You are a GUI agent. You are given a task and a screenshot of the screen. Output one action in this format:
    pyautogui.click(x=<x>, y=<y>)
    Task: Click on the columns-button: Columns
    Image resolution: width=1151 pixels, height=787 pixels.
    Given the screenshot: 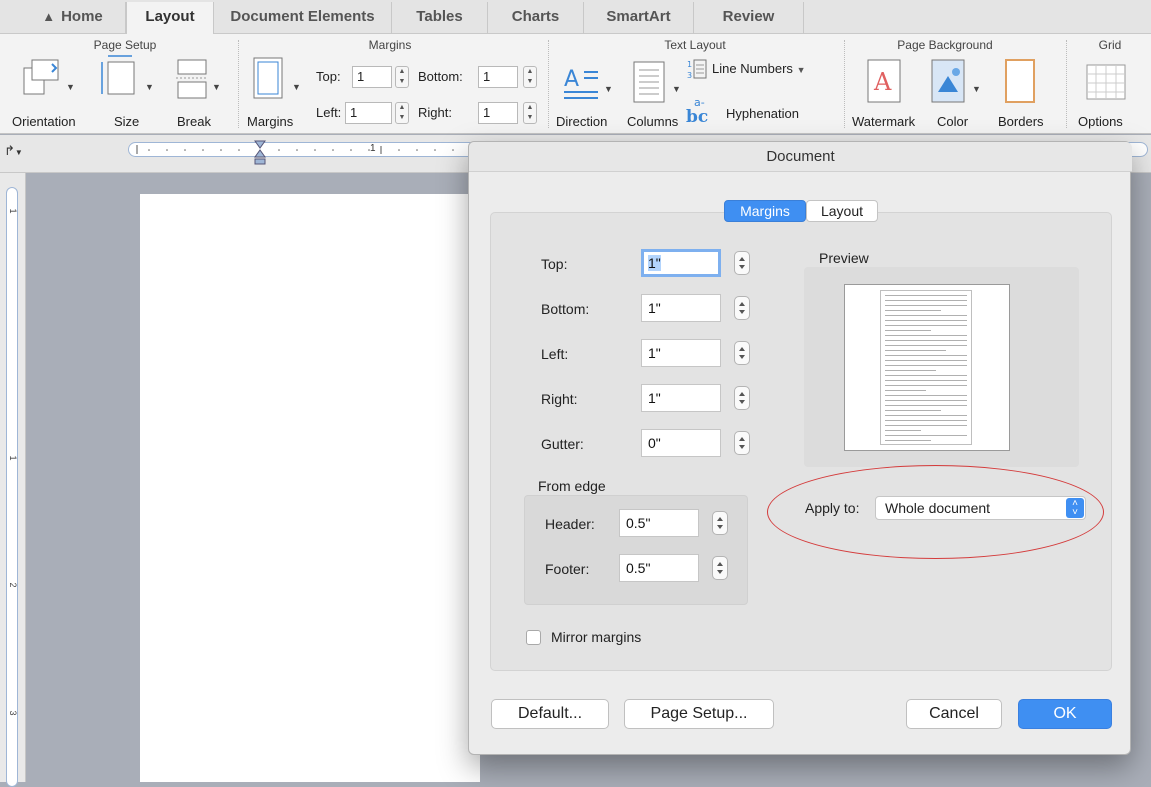 What is the action you would take?
    pyautogui.click(x=652, y=121)
    